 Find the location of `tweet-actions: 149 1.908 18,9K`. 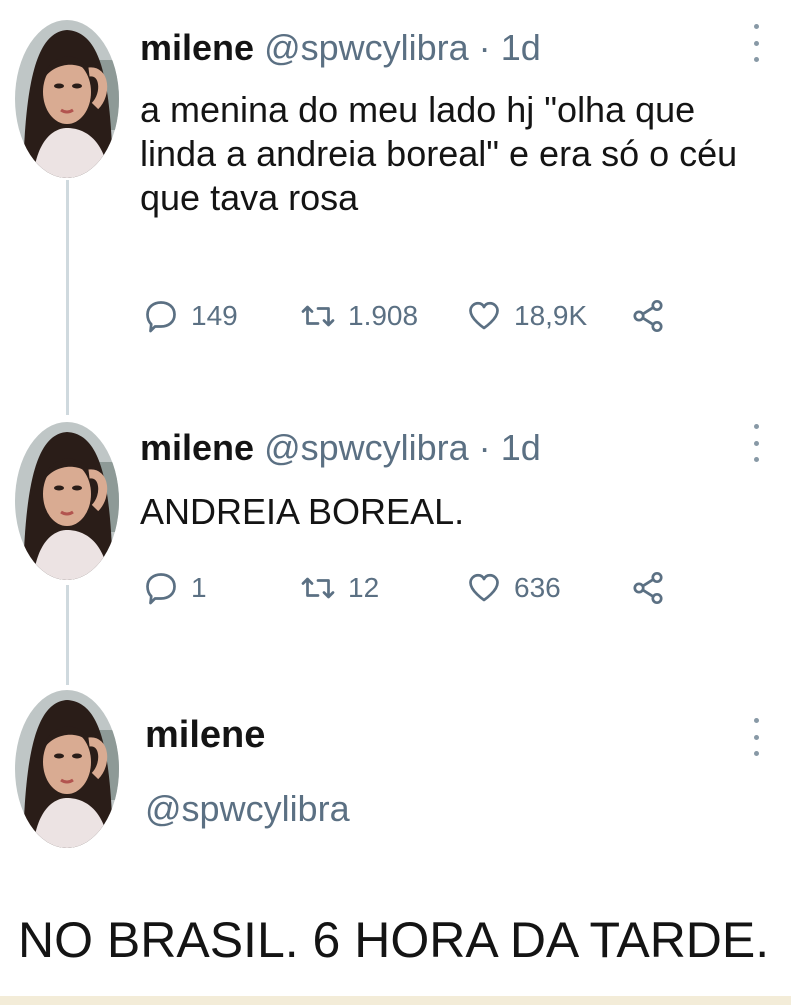

tweet-actions: 149 1.908 18,9K is located at coordinates (395, 328).